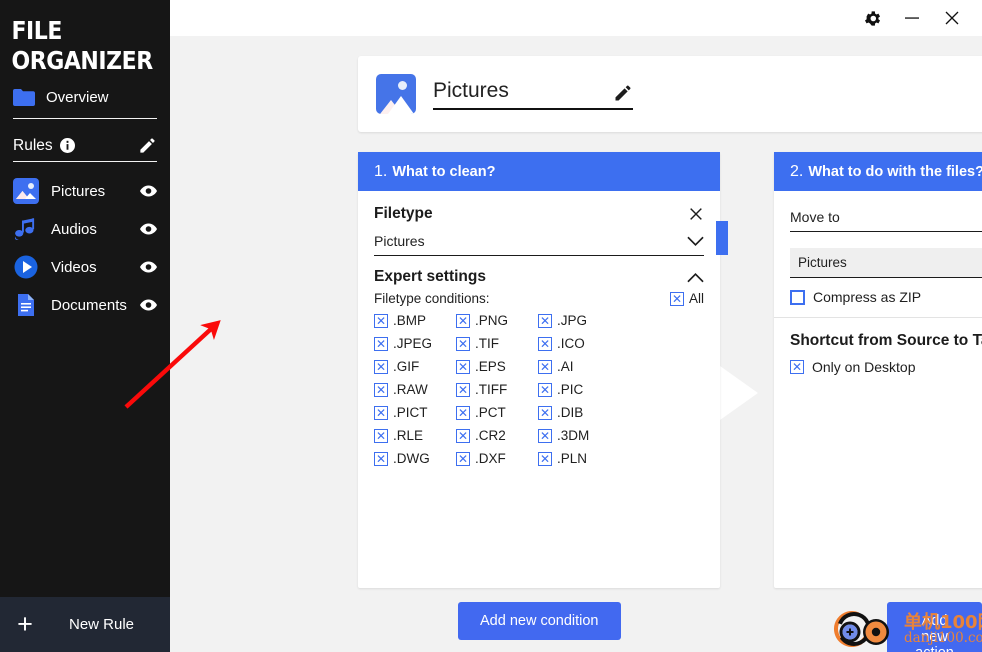 This screenshot has height=652, width=982. I want to click on action-type-select: Move to, so click(886, 217).